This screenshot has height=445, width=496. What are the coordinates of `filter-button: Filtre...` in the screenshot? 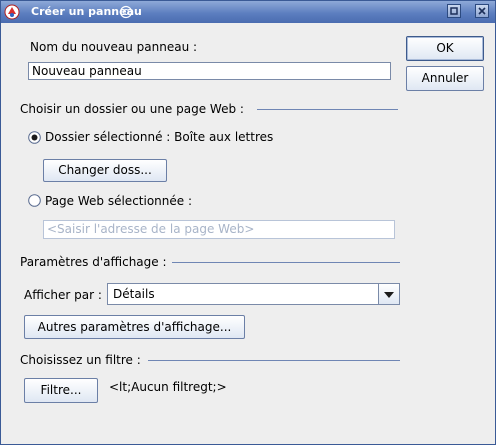 It's located at (61, 390).